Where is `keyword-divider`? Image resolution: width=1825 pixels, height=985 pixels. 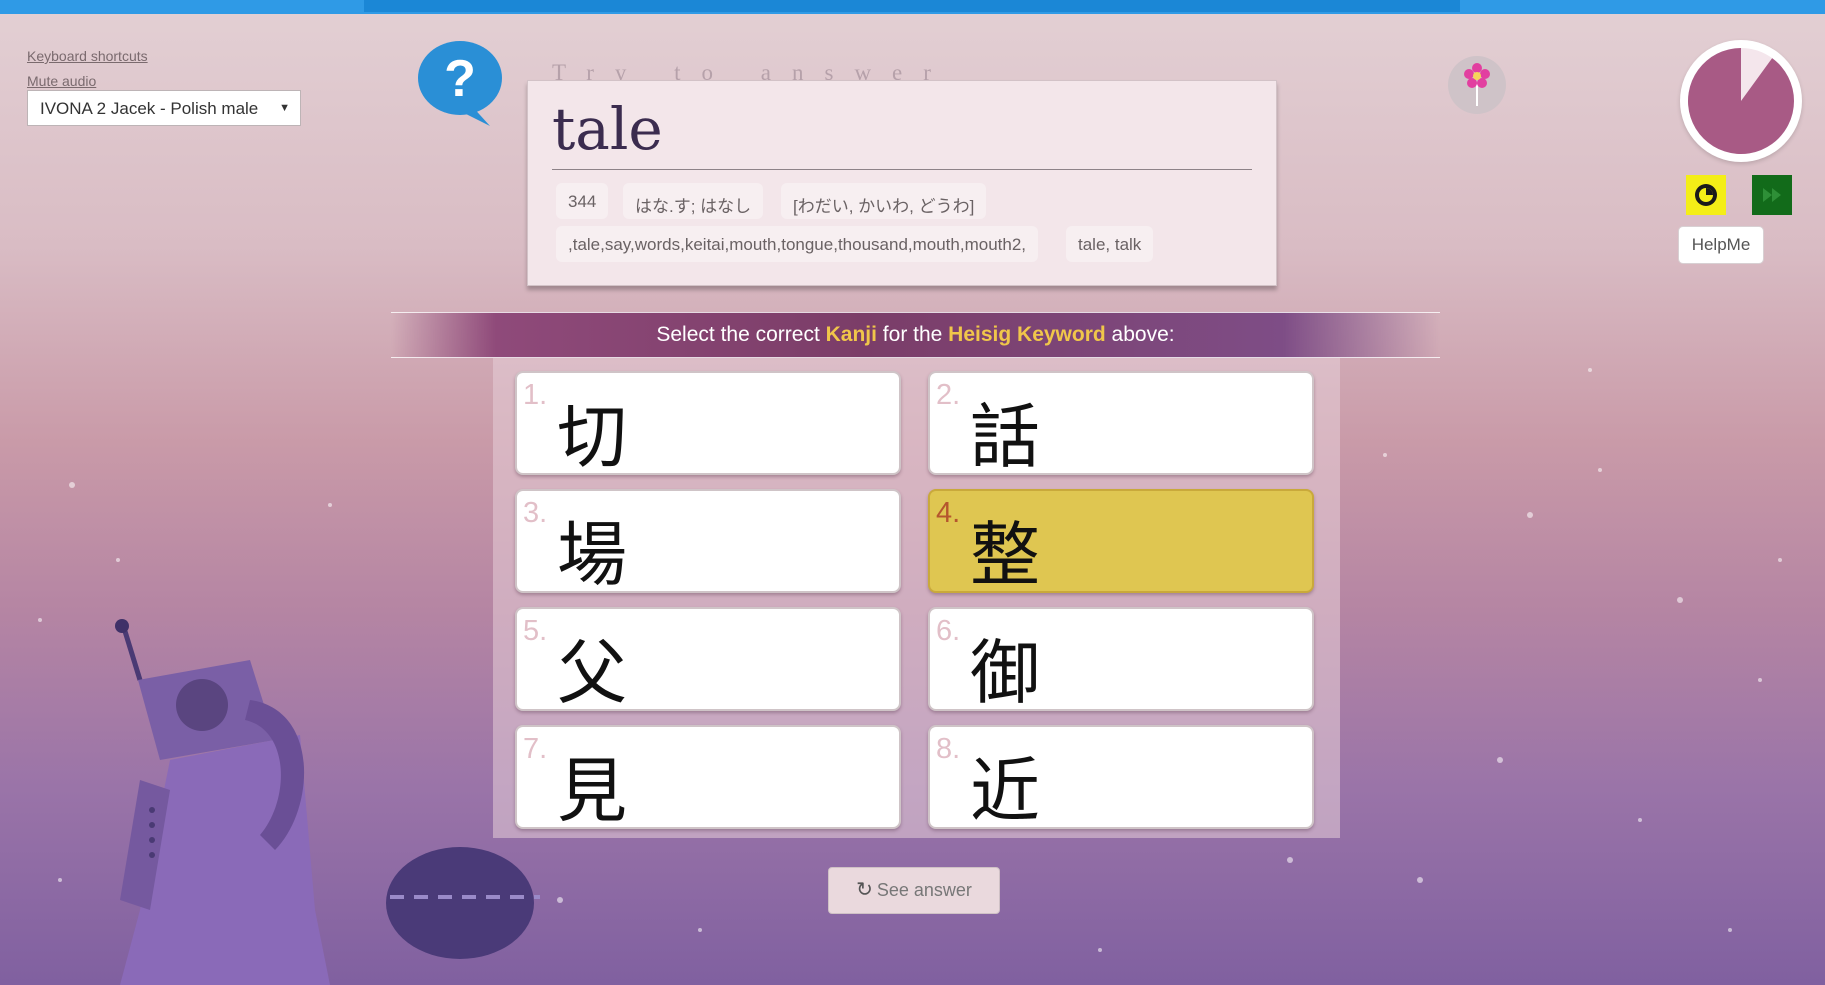 keyword-divider is located at coordinates (902, 169).